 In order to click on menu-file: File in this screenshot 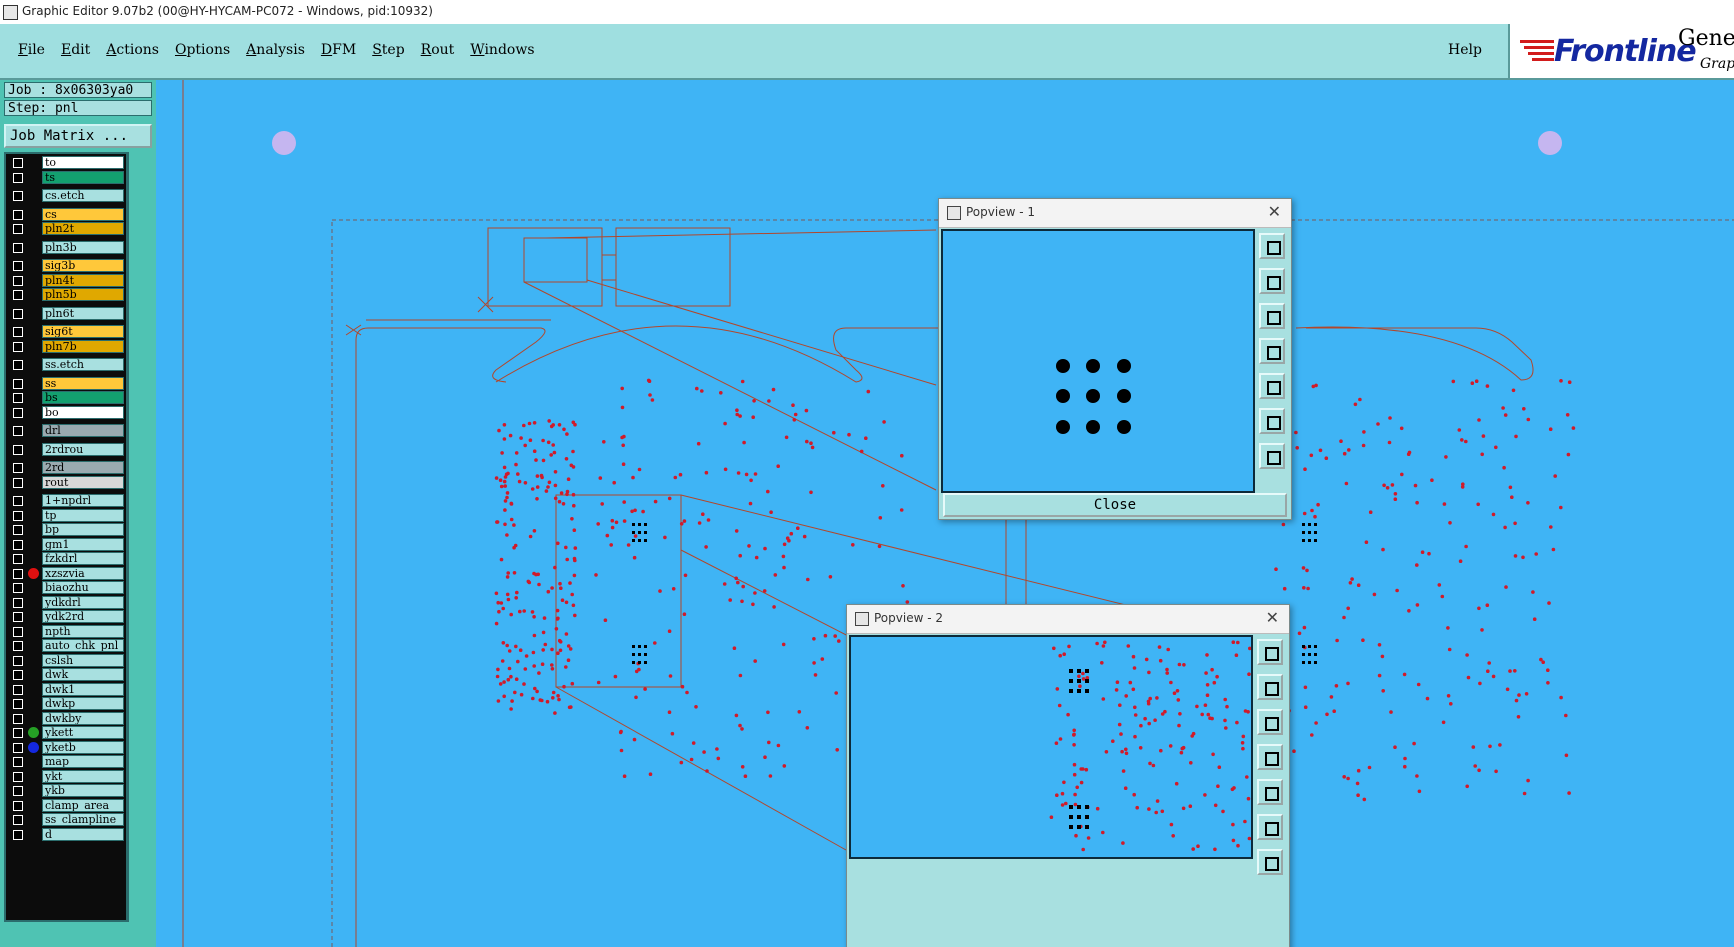, I will do `click(31, 50)`.